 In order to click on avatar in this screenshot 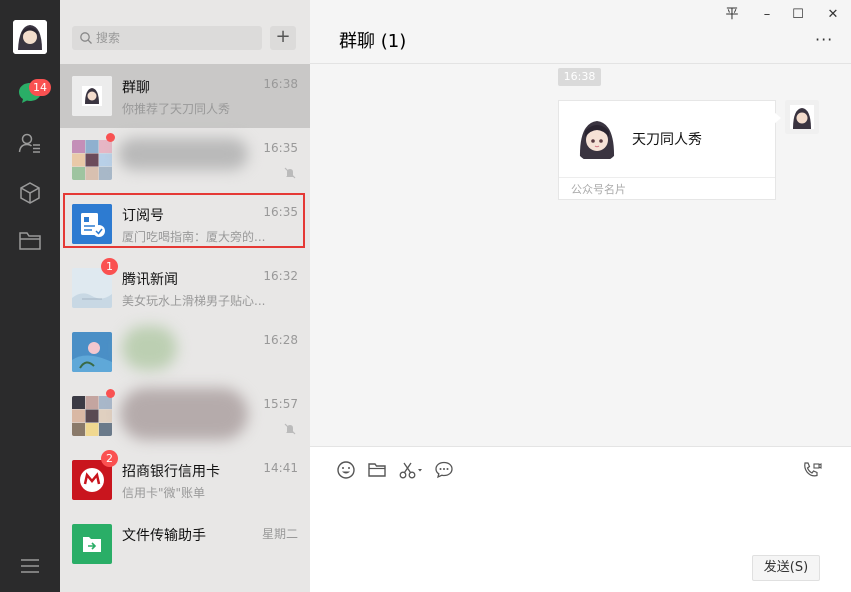, I will do `click(30, 37)`.